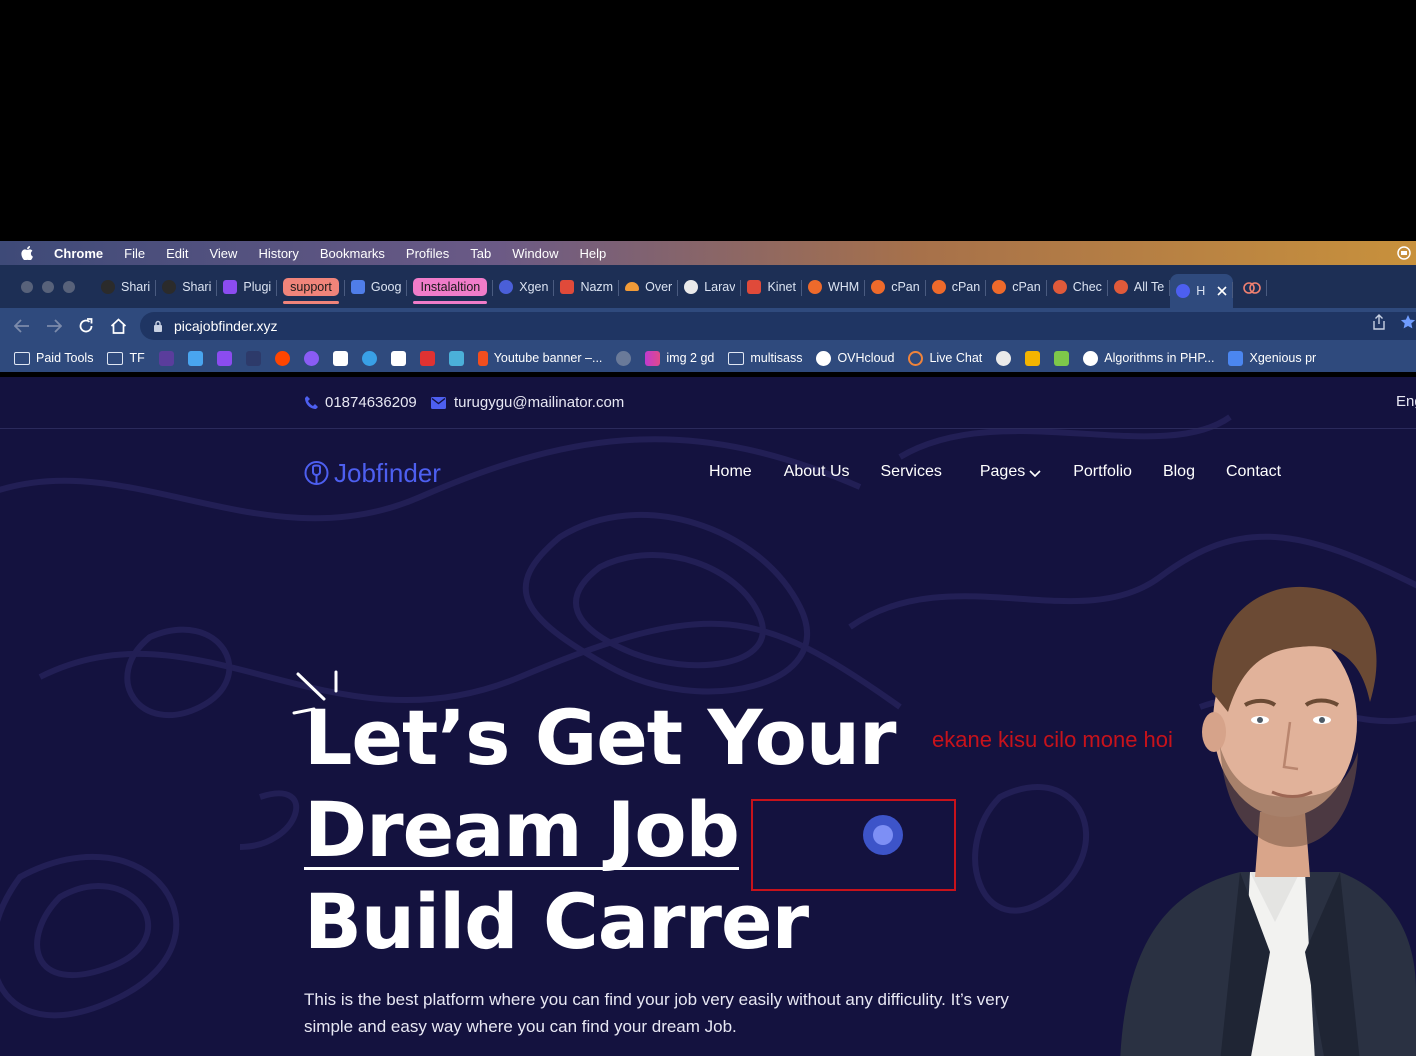  I want to click on bookmark-dark-square, so click(253, 358).